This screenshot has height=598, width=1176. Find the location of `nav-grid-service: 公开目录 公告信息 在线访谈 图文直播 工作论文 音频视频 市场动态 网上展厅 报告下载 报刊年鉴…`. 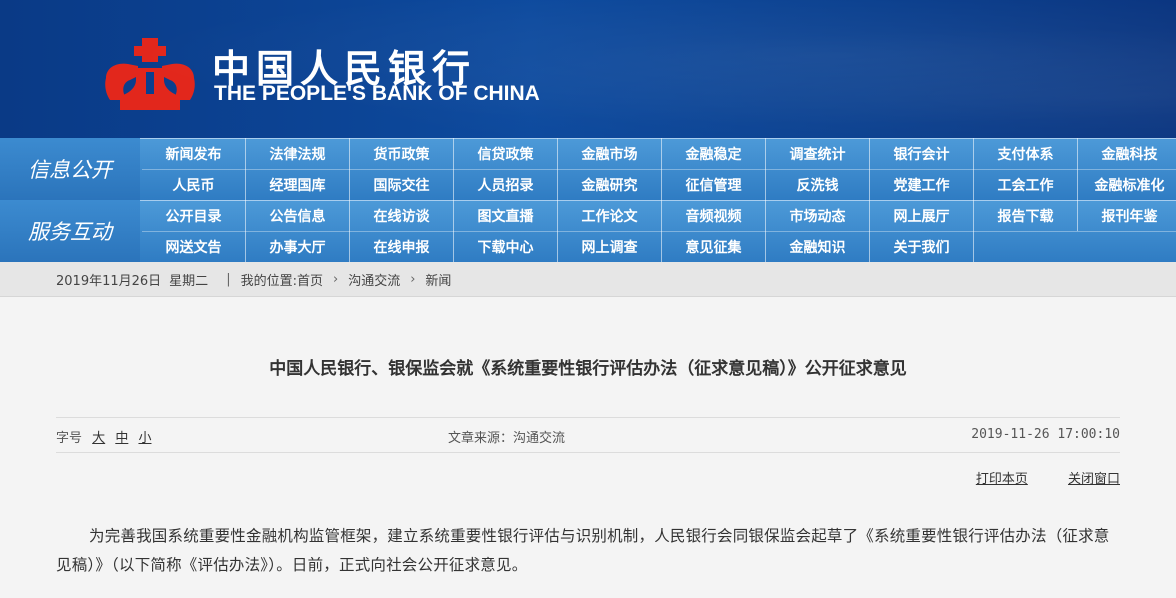

nav-grid-service: 公开目录 公告信息 在线访谈 图文直播 工作论文 音频视频 市场动态 网上展厅 报告下载 报刊年鉴… is located at coordinates (659, 231).